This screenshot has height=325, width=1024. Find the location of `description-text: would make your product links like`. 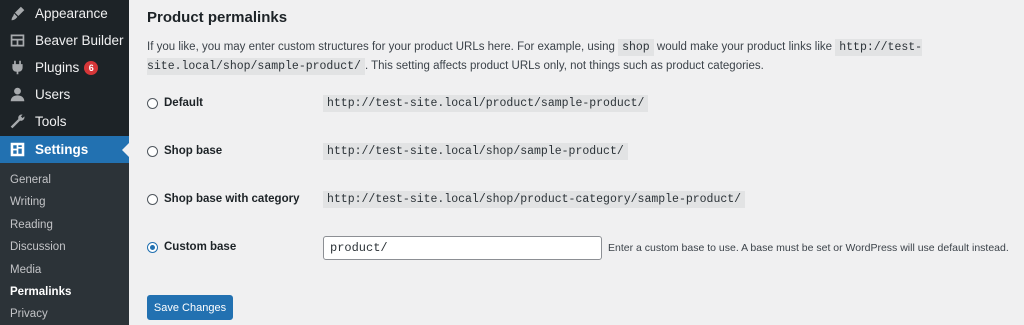

description-text: would make your product links like is located at coordinates (744, 47).